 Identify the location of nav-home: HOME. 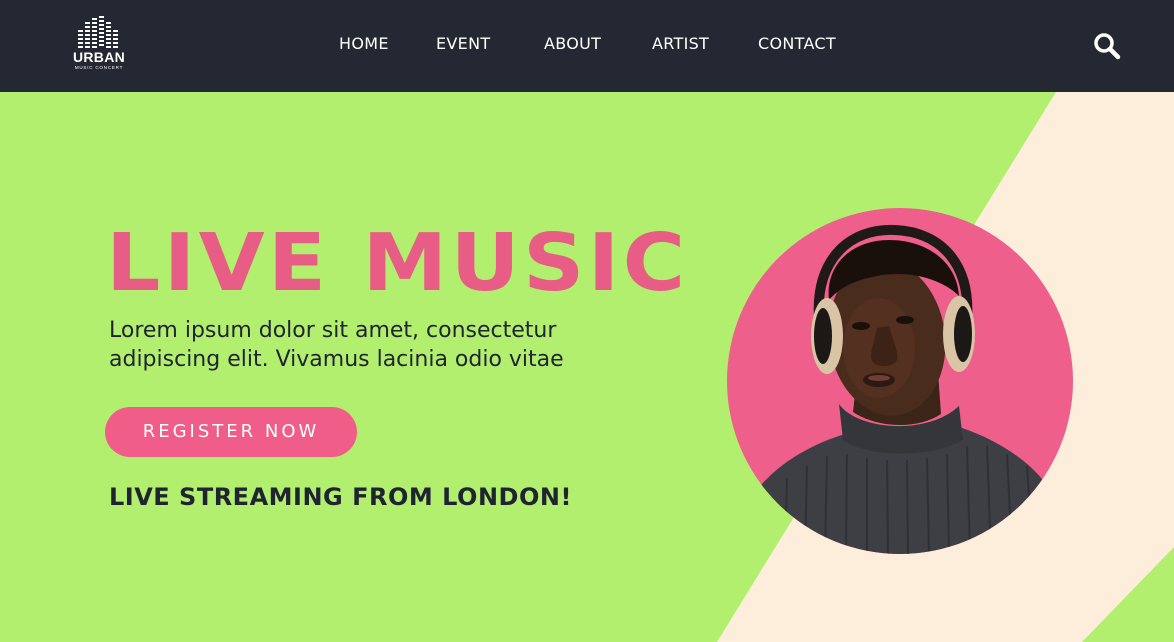
(364, 43).